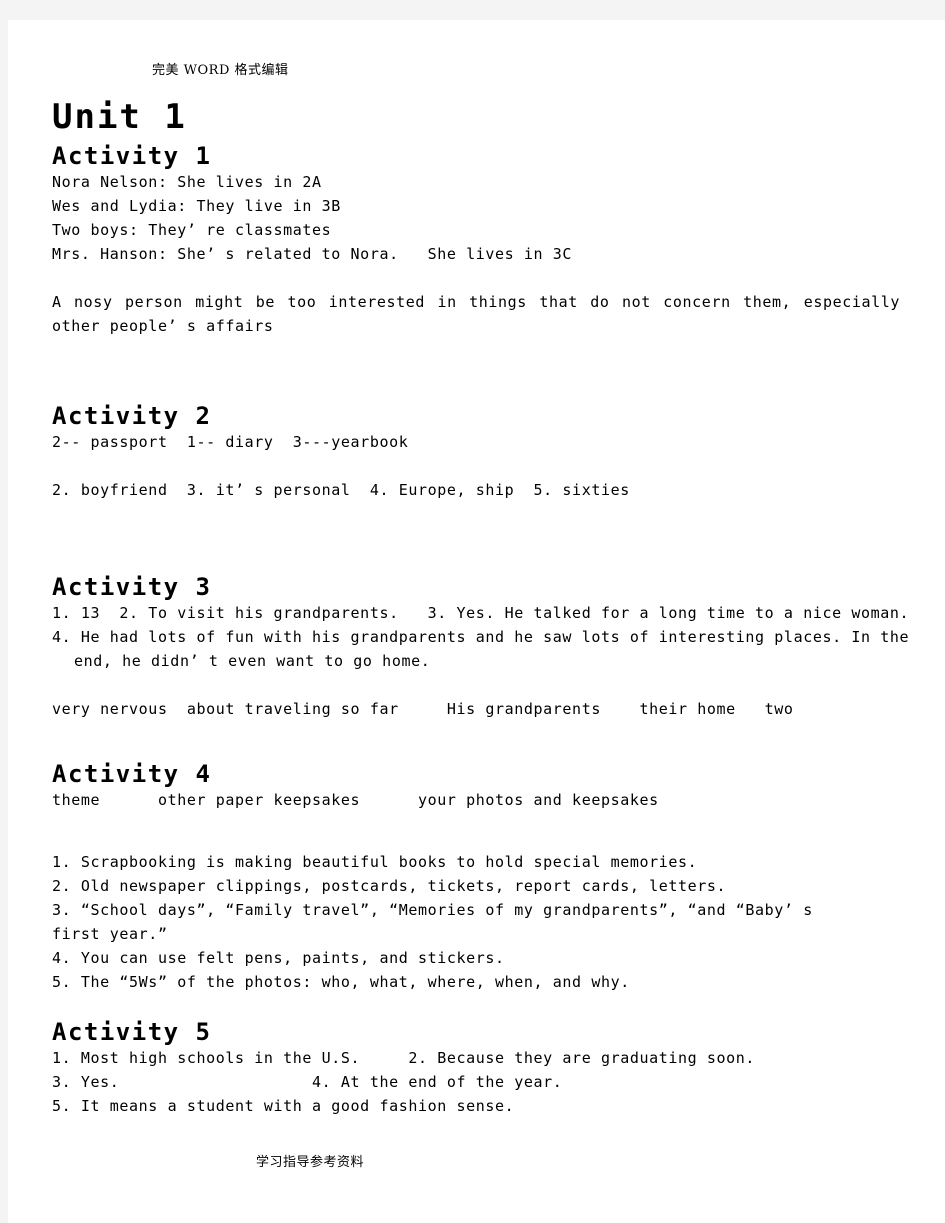 This screenshot has height=1223, width=945. What do you see at coordinates (252, 661) in the screenshot?
I see `activity-3-line-continuation: end, he didn’ t even want to go home.` at bounding box center [252, 661].